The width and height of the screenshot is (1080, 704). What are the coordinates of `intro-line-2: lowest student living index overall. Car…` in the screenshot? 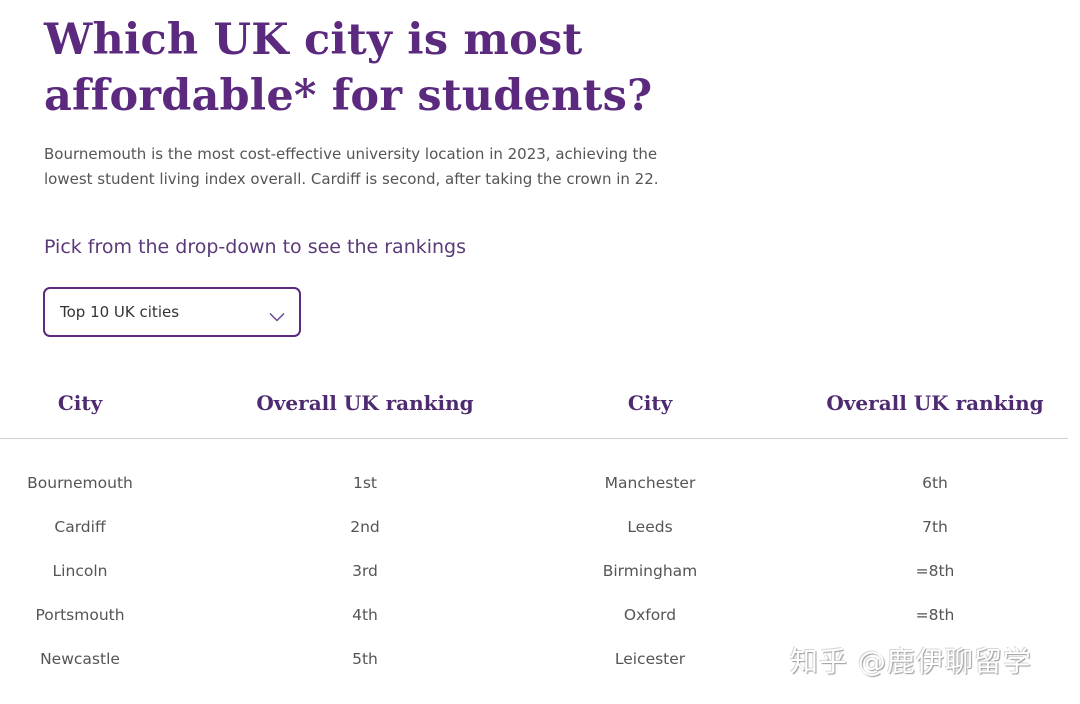 It's located at (351, 179).